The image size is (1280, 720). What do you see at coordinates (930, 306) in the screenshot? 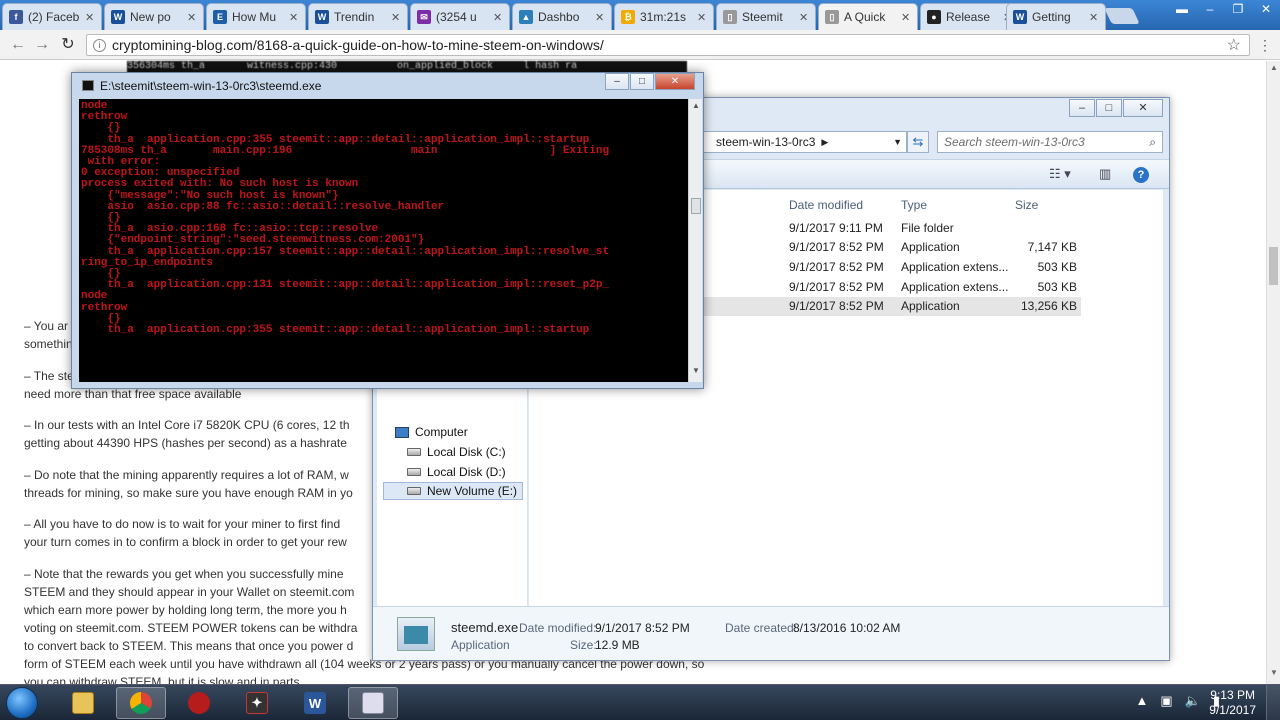
I see `file-type: Application` at bounding box center [930, 306].